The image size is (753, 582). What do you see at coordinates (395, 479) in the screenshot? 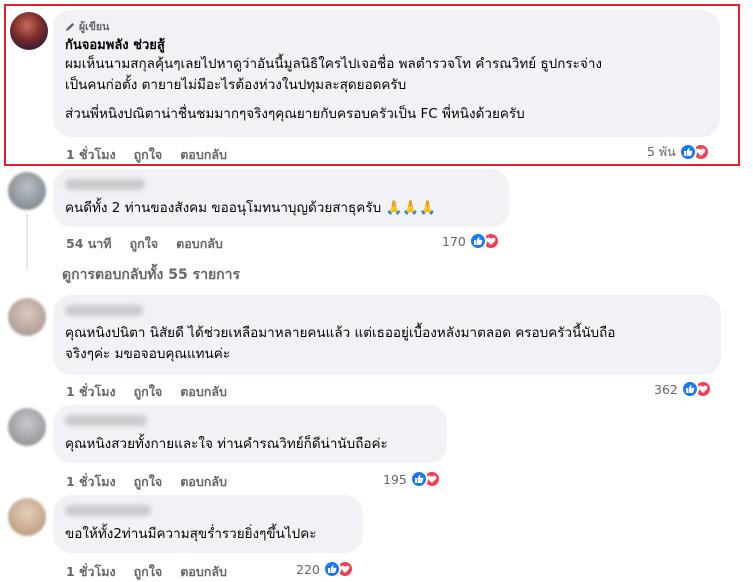
I see `reaction-count: 195` at bounding box center [395, 479].